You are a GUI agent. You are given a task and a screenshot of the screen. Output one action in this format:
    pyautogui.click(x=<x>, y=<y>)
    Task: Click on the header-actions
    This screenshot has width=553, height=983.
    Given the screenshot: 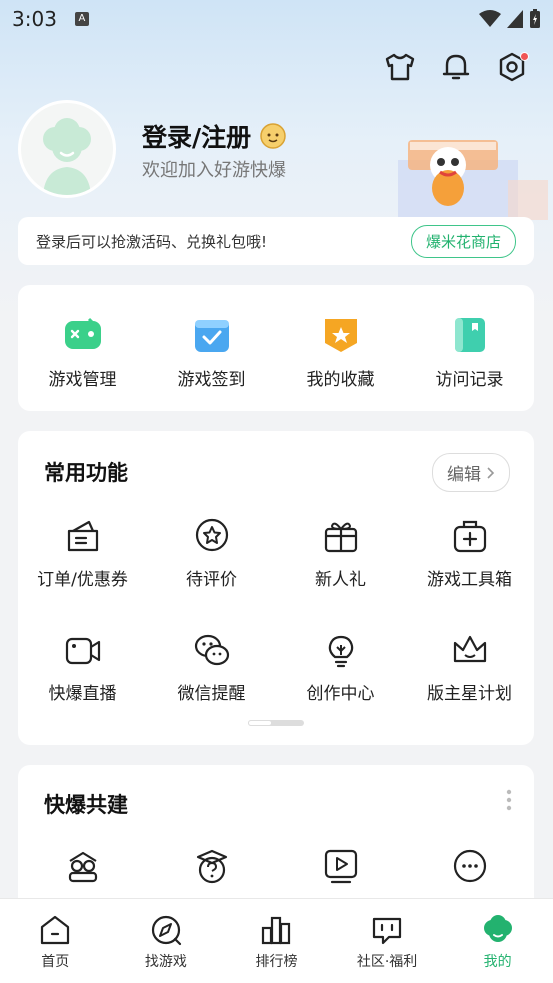 What is the action you would take?
    pyautogui.click(x=456, y=67)
    